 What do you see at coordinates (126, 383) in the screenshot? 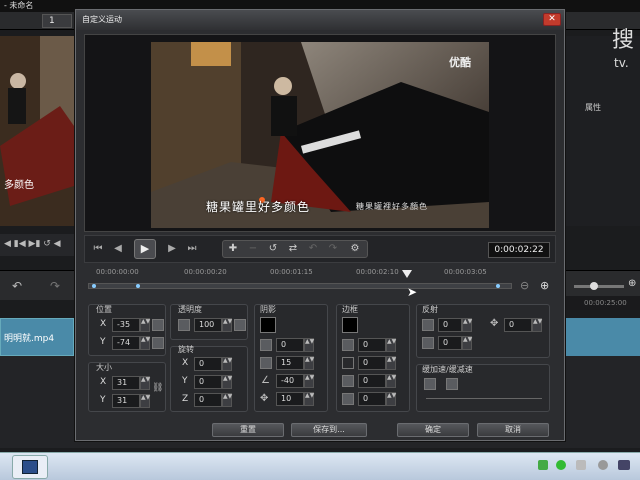
I see `size-x-input: 31` at bounding box center [126, 383].